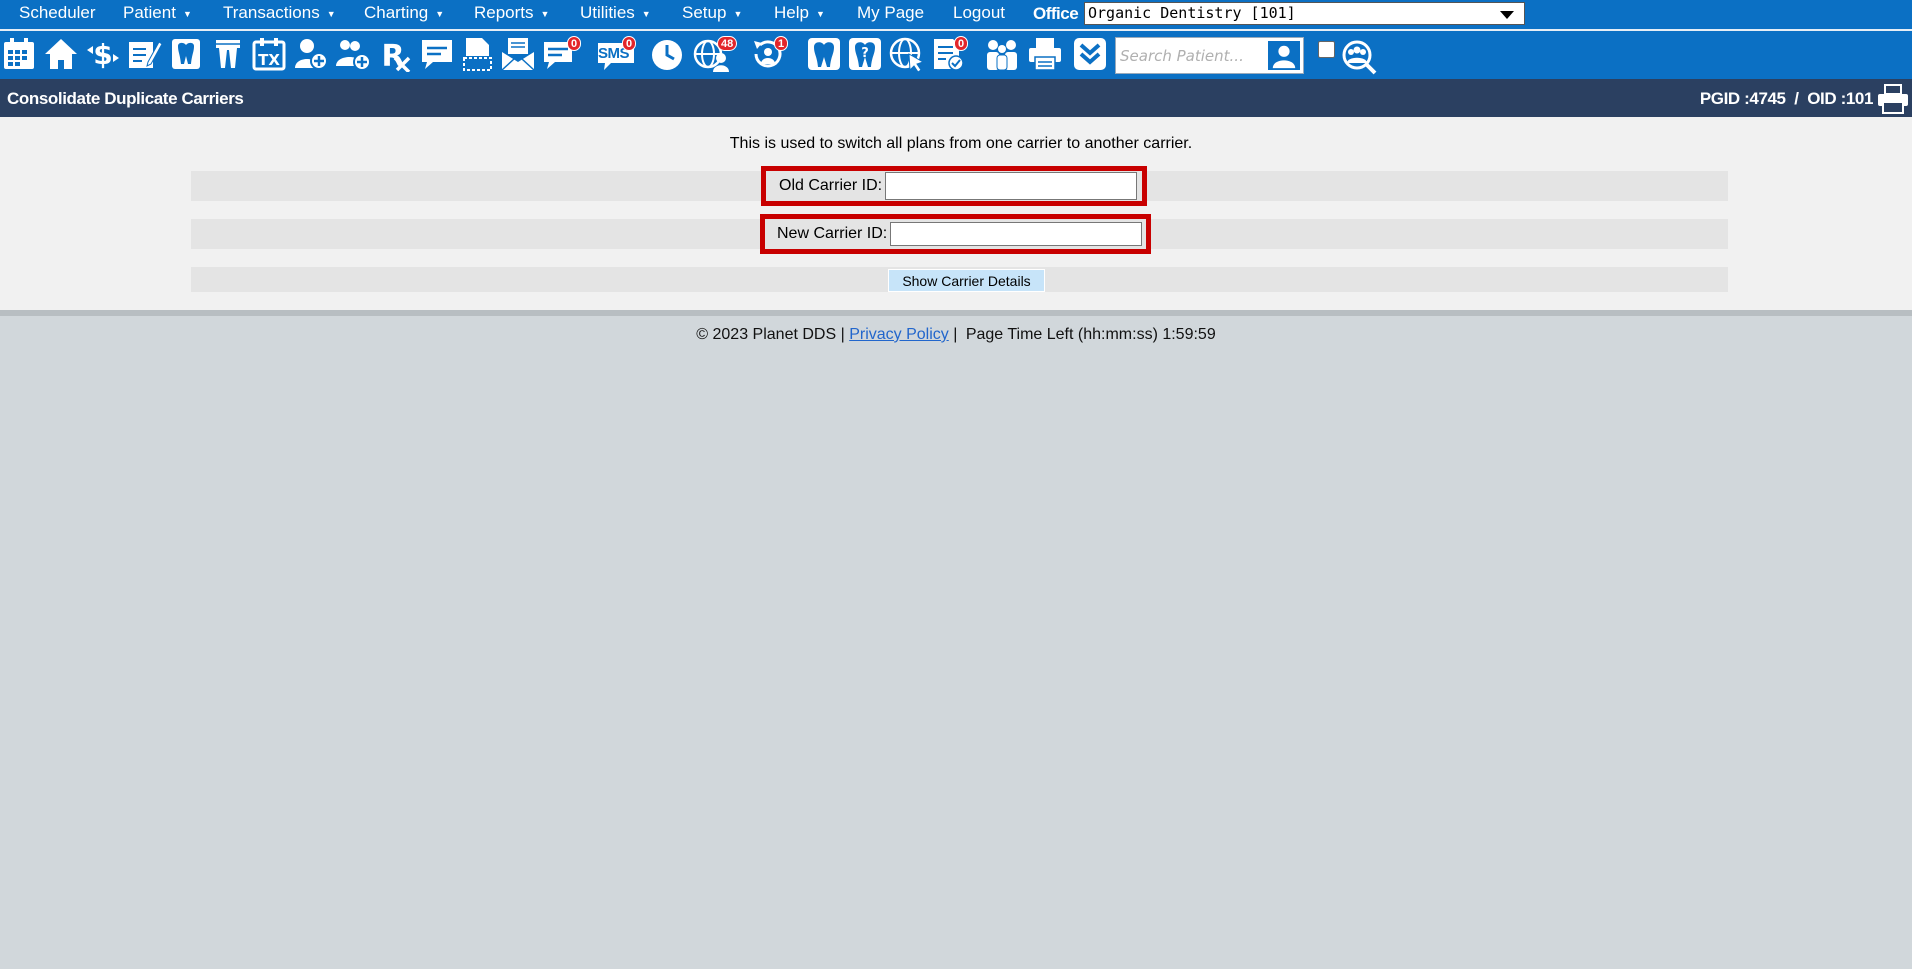 The image size is (1912, 969). I want to click on menu-label: Scheduler, so click(57, 12).